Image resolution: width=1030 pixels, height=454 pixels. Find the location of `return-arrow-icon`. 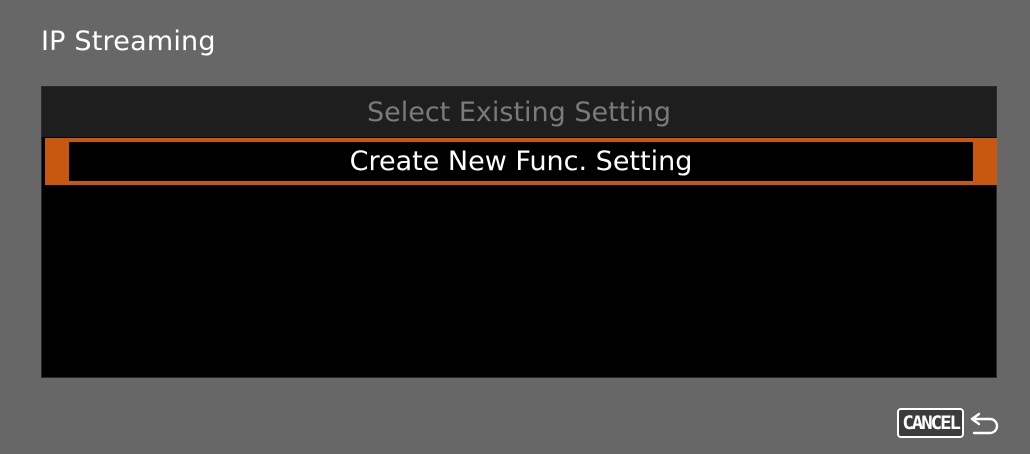

return-arrow-icon is located at coordinates (985, 423).